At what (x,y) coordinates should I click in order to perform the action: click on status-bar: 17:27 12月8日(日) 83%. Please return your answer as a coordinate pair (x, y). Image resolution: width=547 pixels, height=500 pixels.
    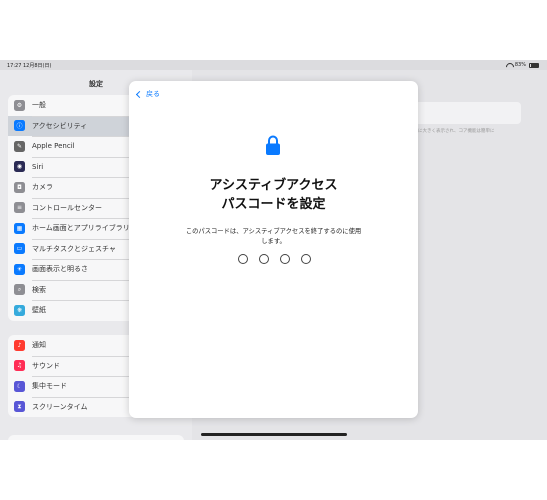
    Looking at the image, I should click on (273, 65).